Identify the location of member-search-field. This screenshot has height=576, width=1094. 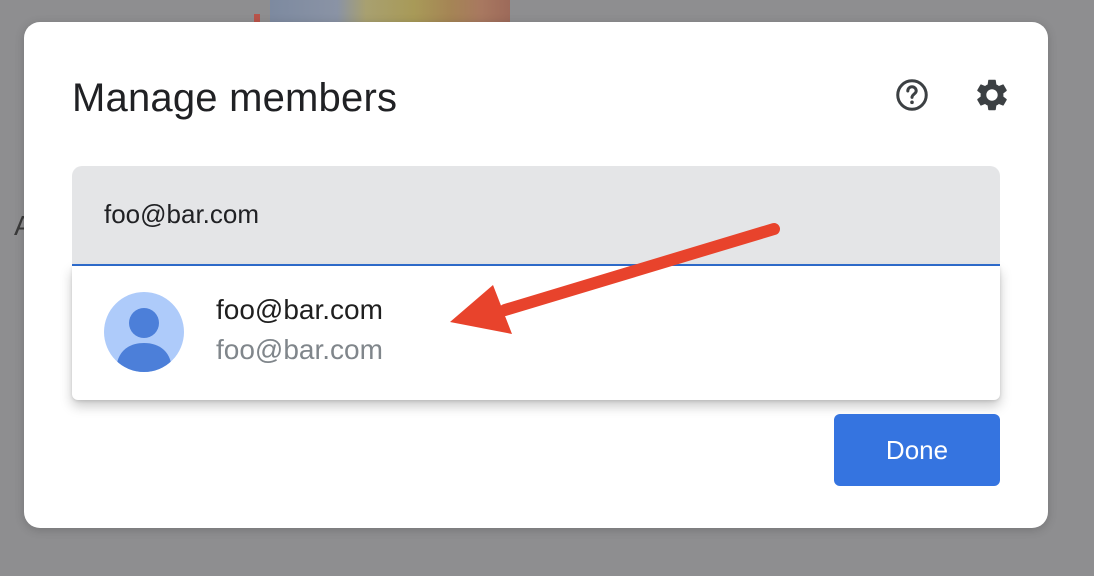
(536, 216).